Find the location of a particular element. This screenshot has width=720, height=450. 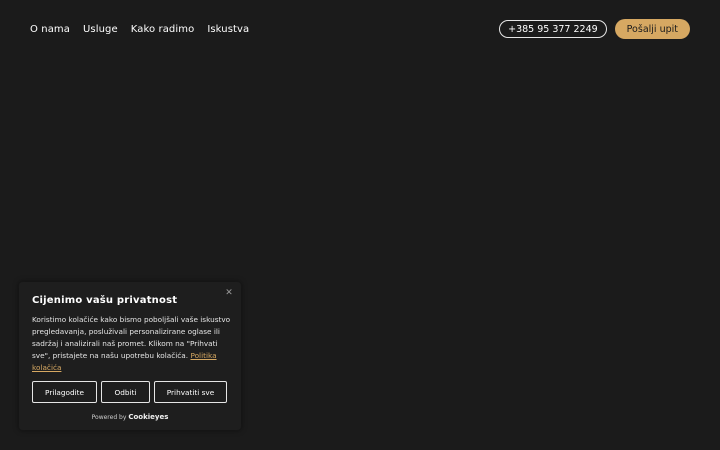

close-icon: ✕ is located at coordinates (229, 293).